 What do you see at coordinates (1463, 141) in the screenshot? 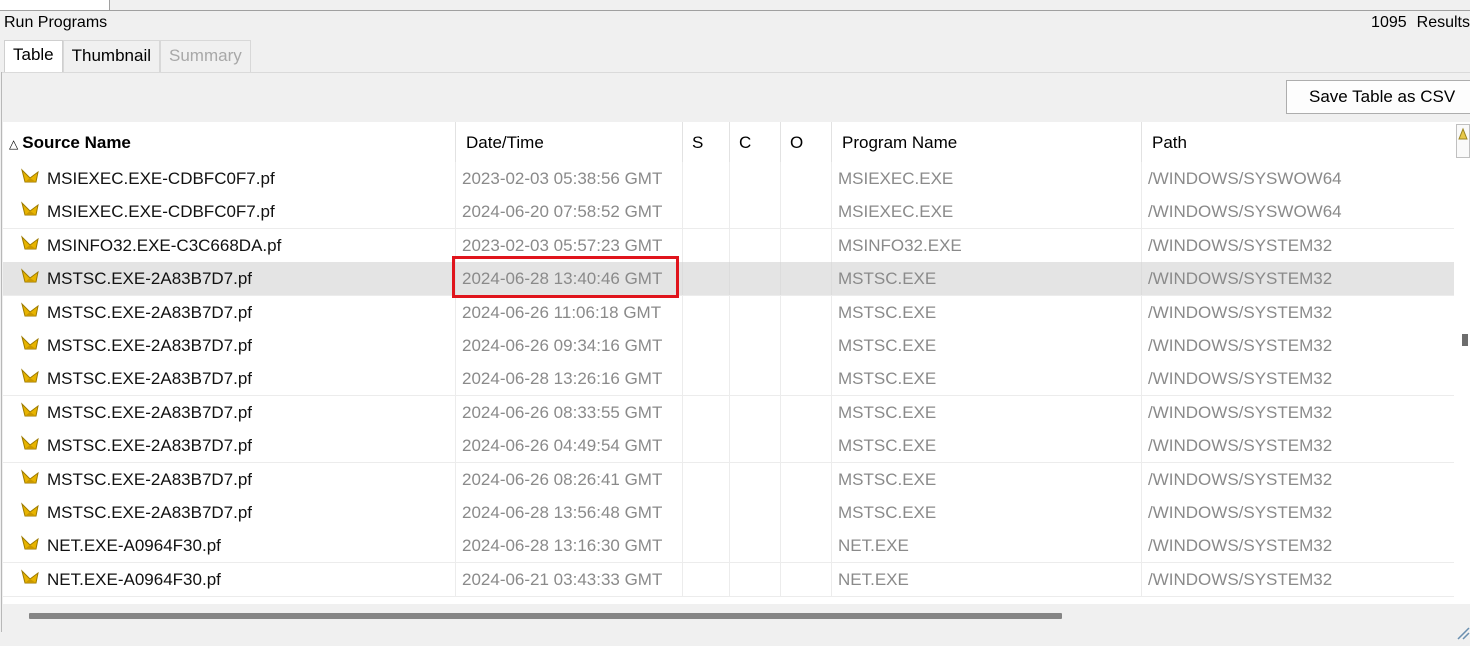
I see `column-picker-icon` at bounding box center [1463, 141].